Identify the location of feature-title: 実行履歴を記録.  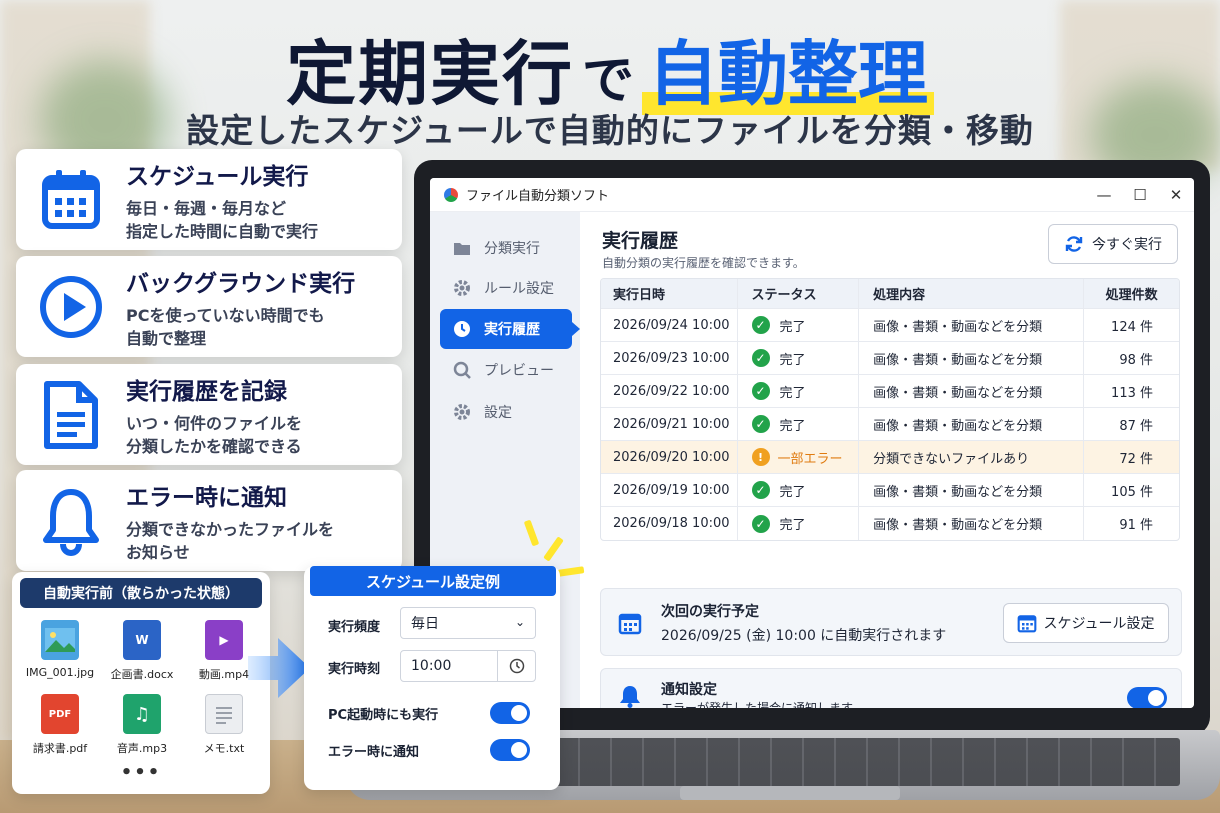
(206, 391).